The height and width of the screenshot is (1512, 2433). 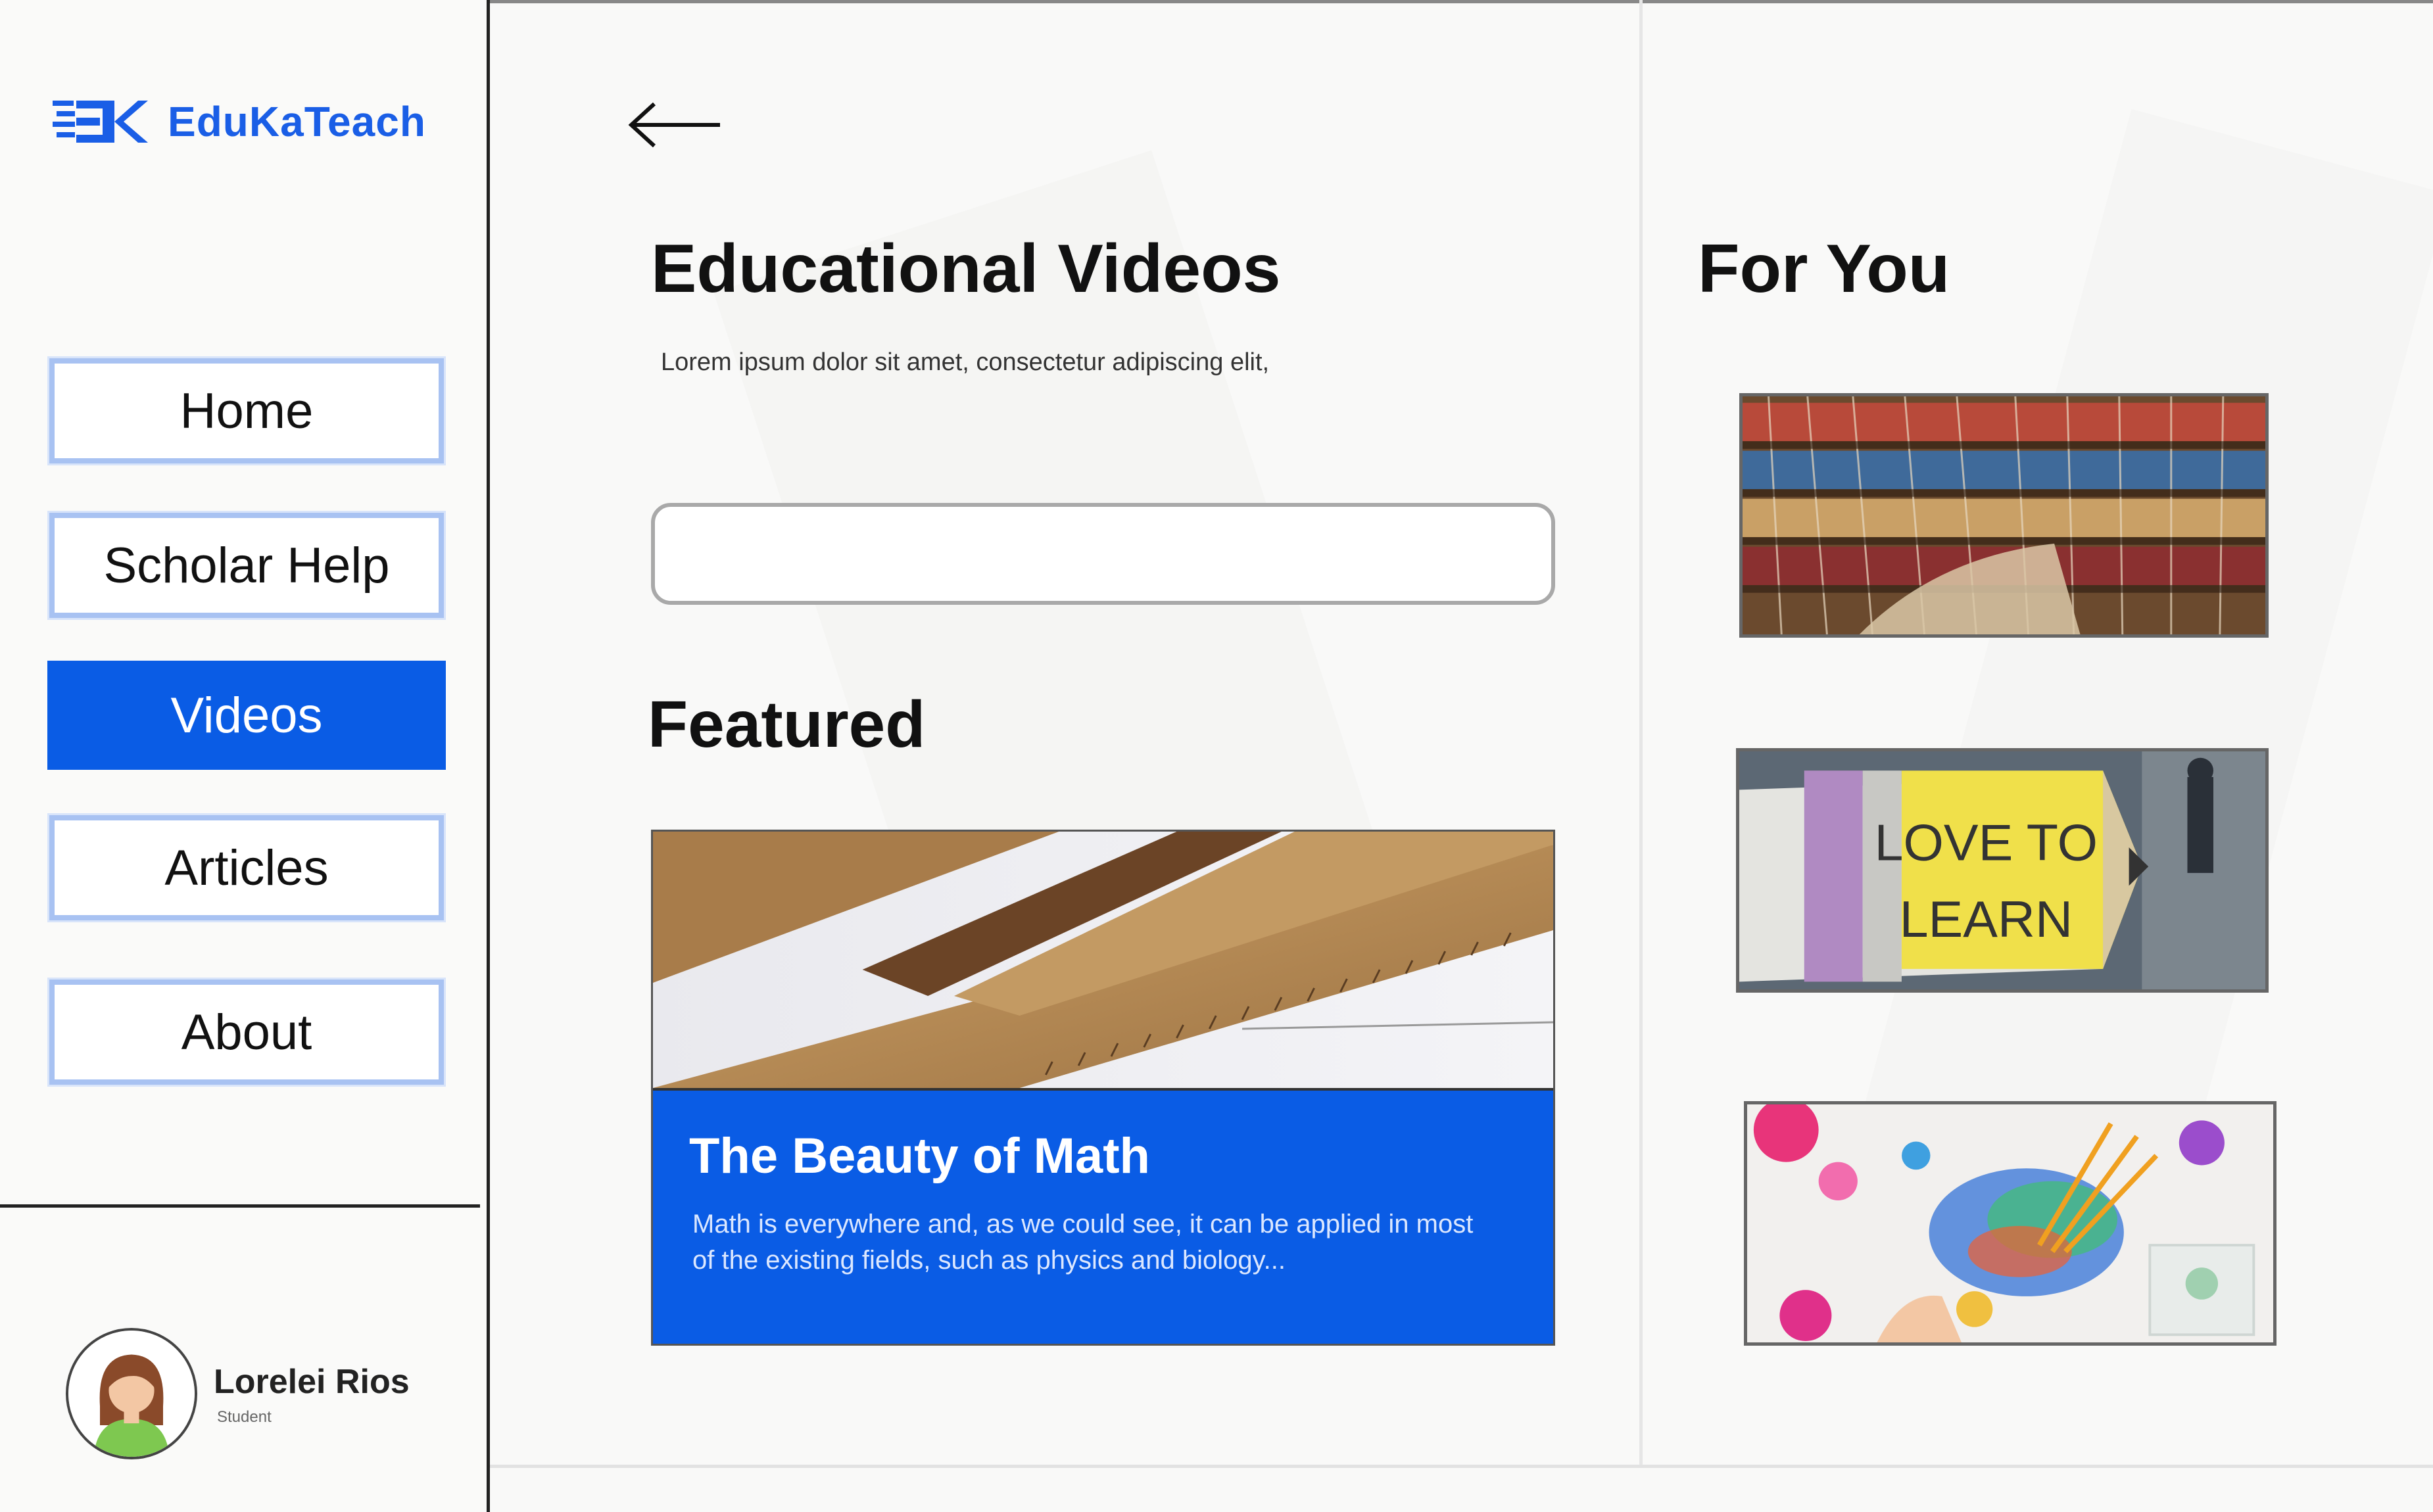 What do you see at coordinates (919, 1156) in the screenshot?
I see `featured-video-title: The Beauty of Math` at bounding box center [919, 1156].